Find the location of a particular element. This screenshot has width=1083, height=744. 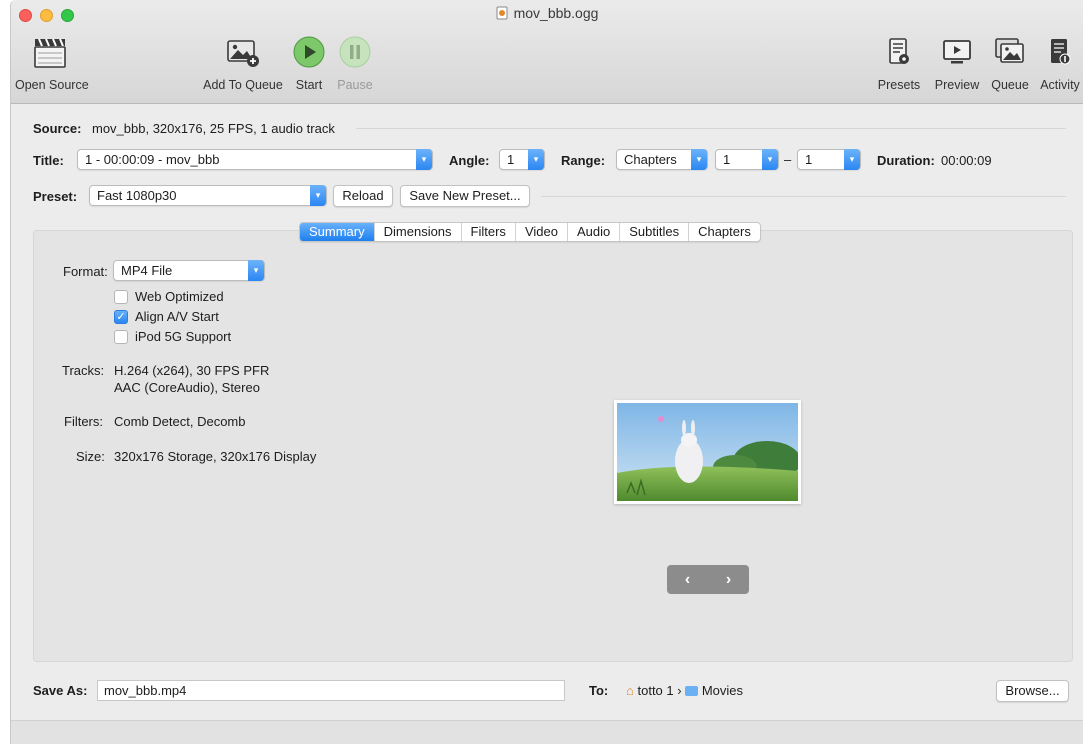

activity-log-icon is located at coordinates (1061, 52).